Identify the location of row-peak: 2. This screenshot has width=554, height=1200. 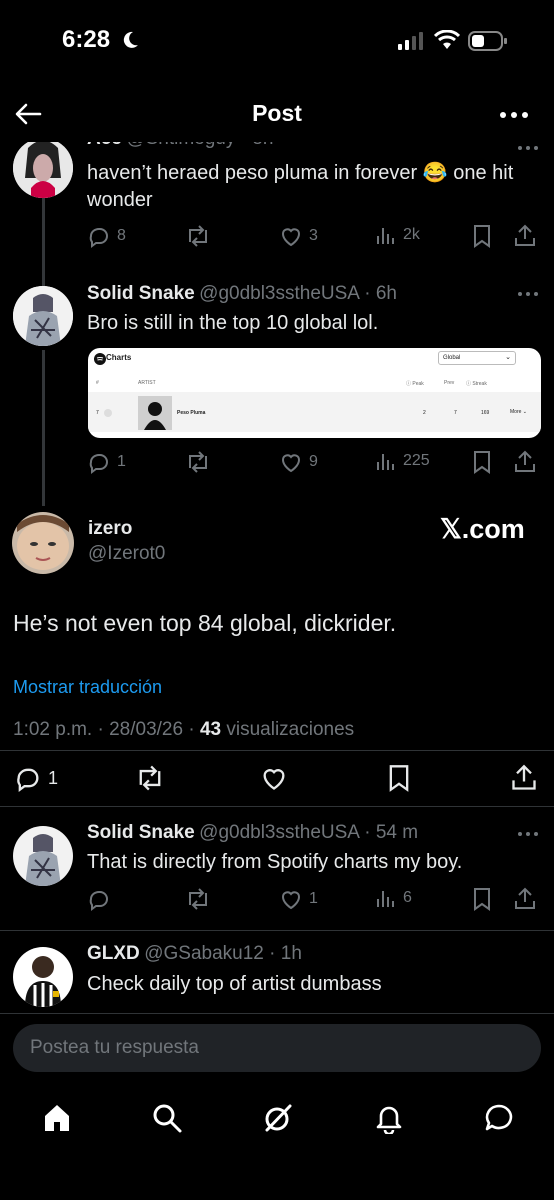
(424, 413).